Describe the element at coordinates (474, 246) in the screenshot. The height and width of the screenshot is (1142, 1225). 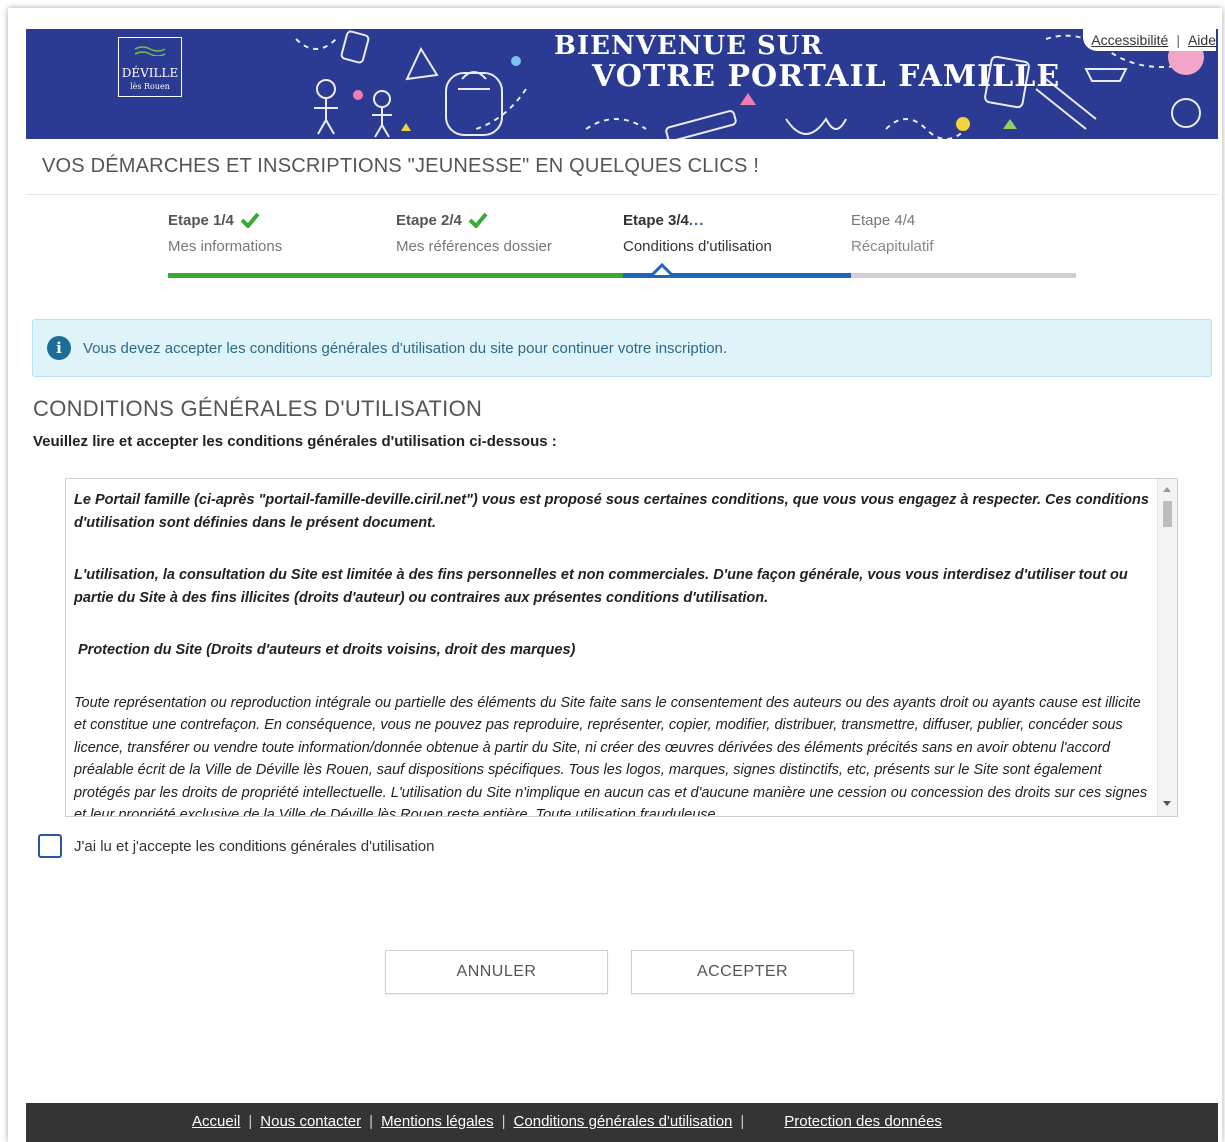
I see `step-2-name: Mes références dossier` at that location.